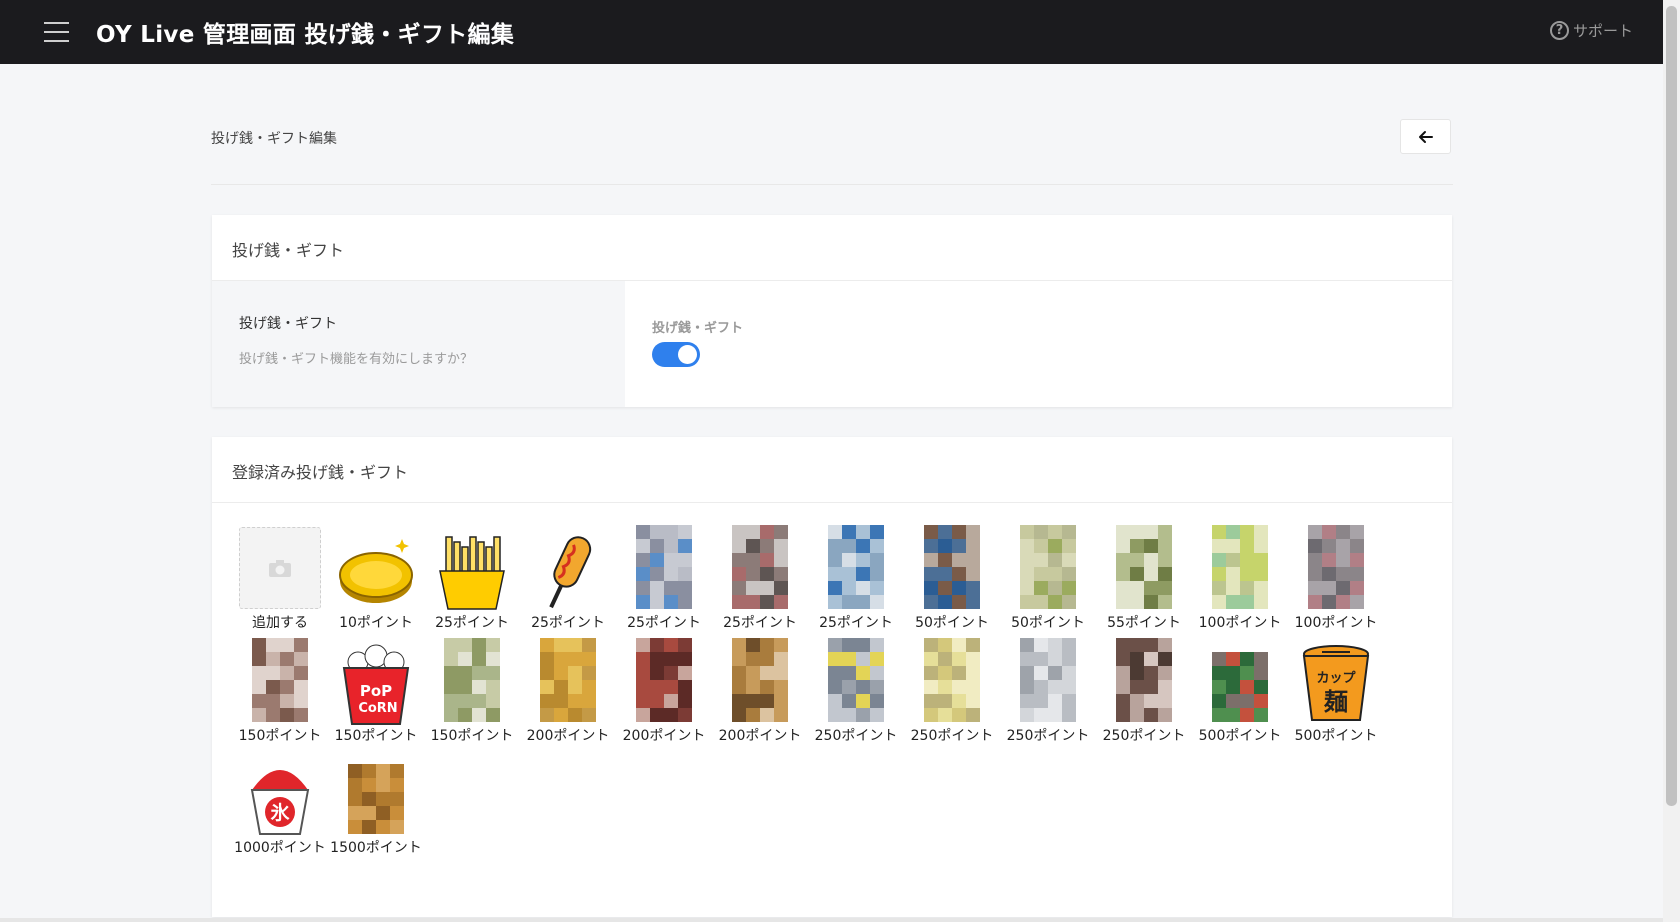  What do you see at coordinates (305, 35) in the screenshot?
I see `app-title: OY Live 管理画面 投げ銭・ギフト編集` at bounding box center [305, 35].